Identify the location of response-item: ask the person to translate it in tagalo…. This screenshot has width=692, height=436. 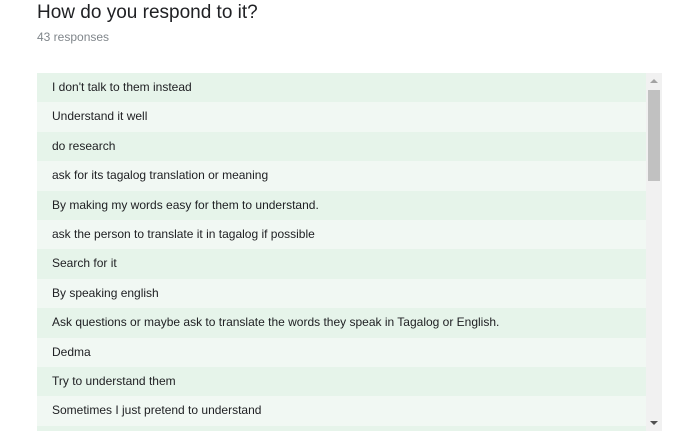
(341, 234).